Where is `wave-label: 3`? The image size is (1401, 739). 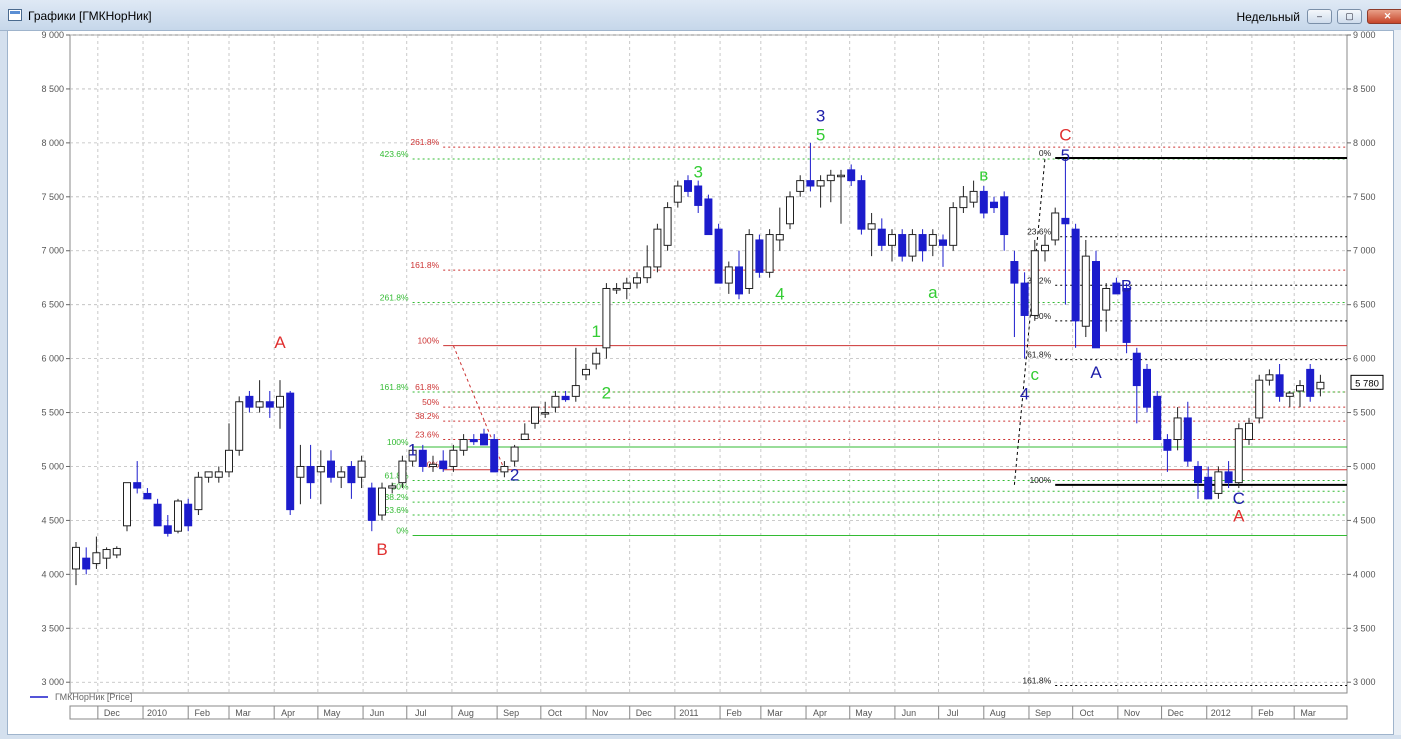
wave-label: 3 is located at coordinates (697, 171).